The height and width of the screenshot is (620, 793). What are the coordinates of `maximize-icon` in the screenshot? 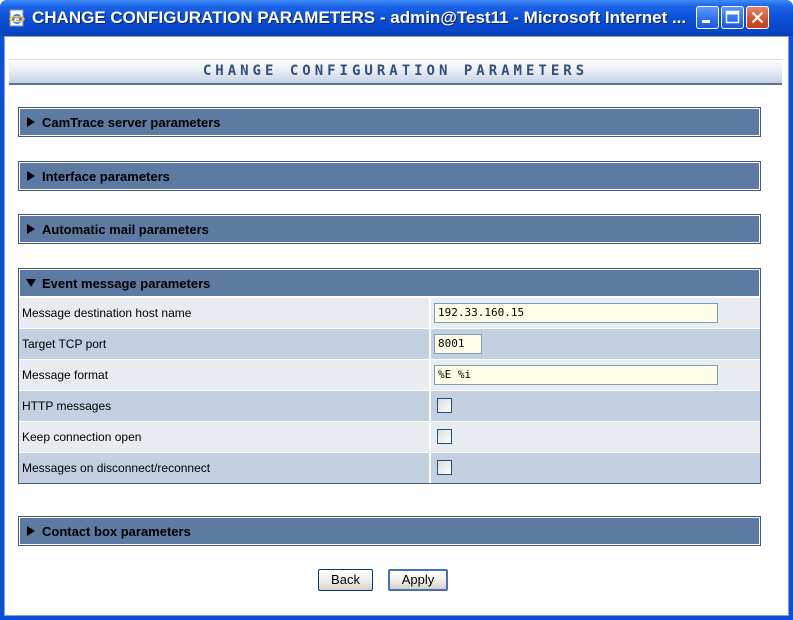 It's located at (732, 17).